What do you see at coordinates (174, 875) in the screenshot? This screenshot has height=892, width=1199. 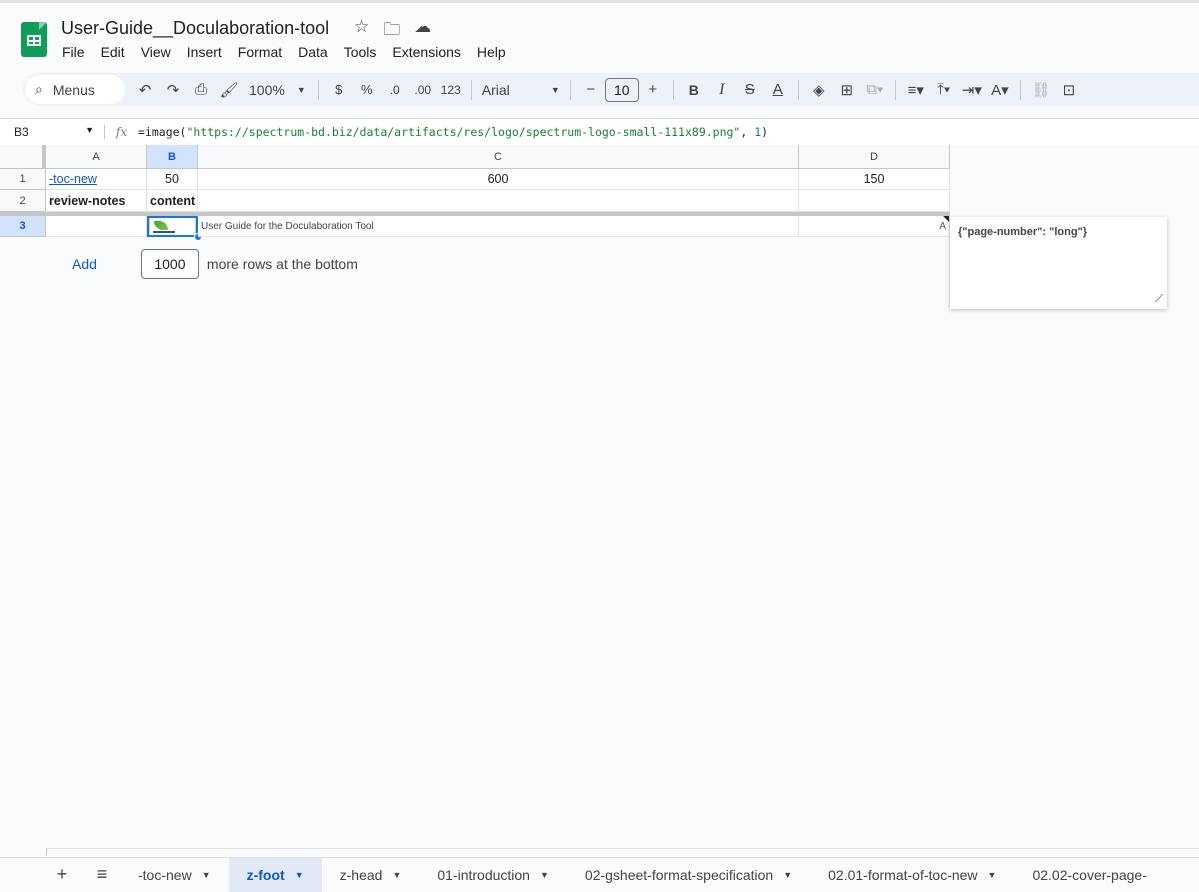 I see `sheet-tab-toc-new: -toc-new ▼` at bounding box center [174, 875].